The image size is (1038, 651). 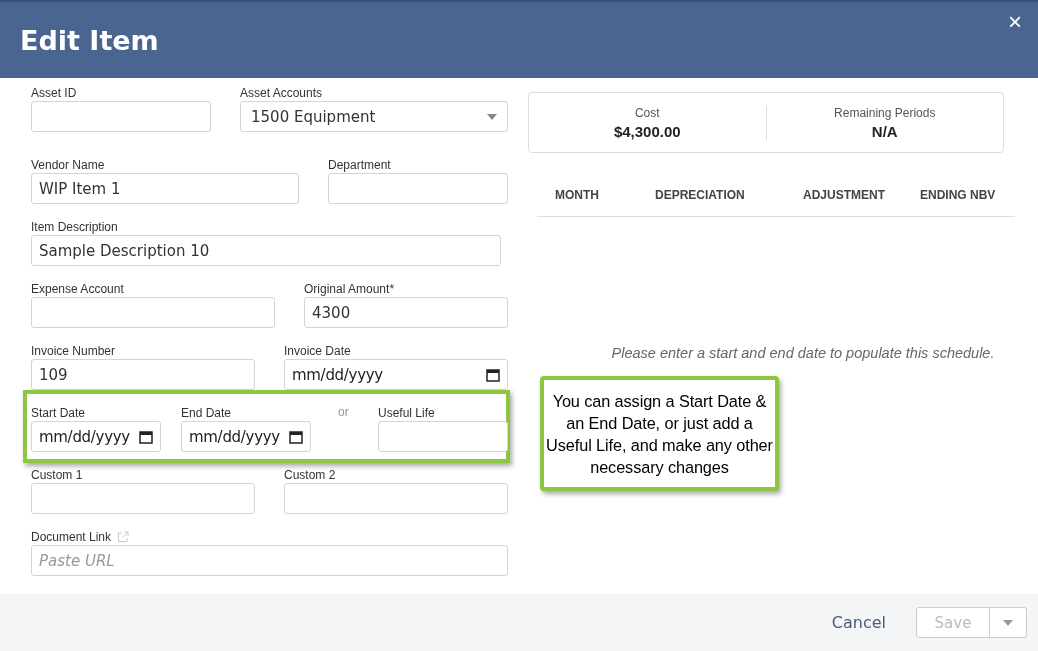 What do you see at coordinates (844, 195) in the screenshot?
I see `column-header: ADJUSTMENT` at bounding box center [844, 195].